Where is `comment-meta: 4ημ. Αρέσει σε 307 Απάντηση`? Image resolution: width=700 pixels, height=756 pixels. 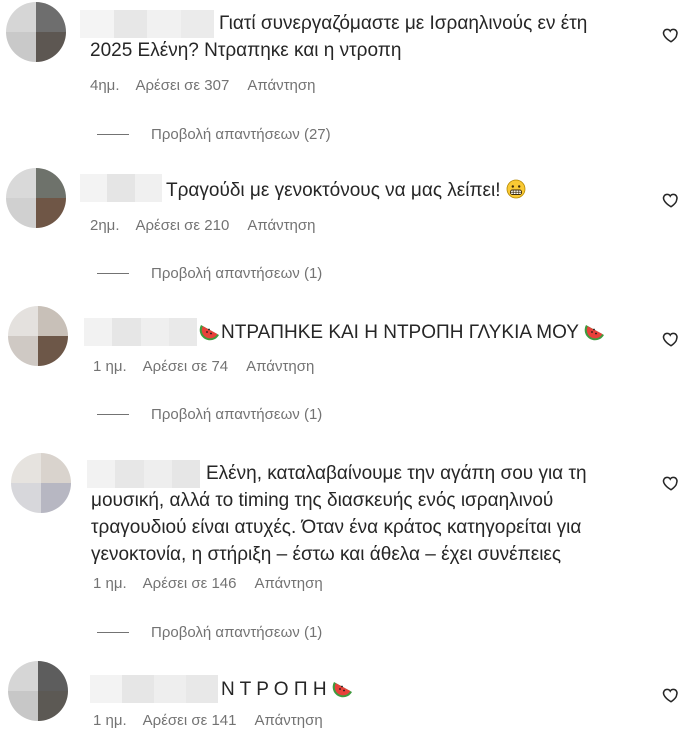 comment-meta: 4ημ. Αρέσει σε 307 Απάντηση is located at coordinates (203, 85).